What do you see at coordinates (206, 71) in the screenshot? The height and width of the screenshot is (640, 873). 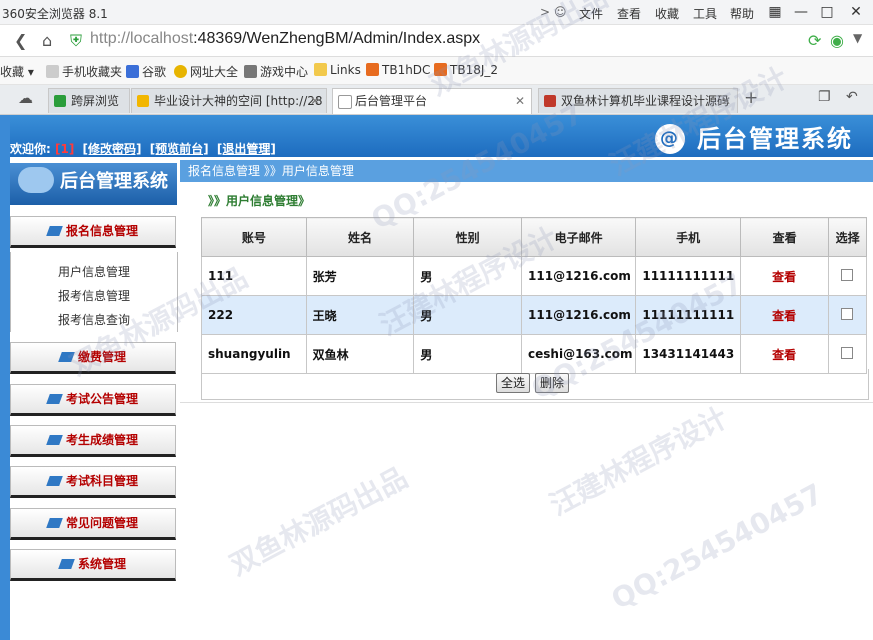 I see `bookmark-sites: 网址大全` at bounding box center [206, 71].